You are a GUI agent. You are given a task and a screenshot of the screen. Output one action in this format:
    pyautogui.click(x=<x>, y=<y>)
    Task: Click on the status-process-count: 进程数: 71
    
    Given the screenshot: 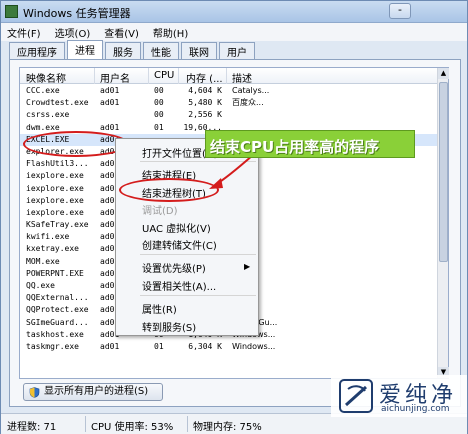 What is the action you would take?
    pyautogui.click(x=32, y=427)
    